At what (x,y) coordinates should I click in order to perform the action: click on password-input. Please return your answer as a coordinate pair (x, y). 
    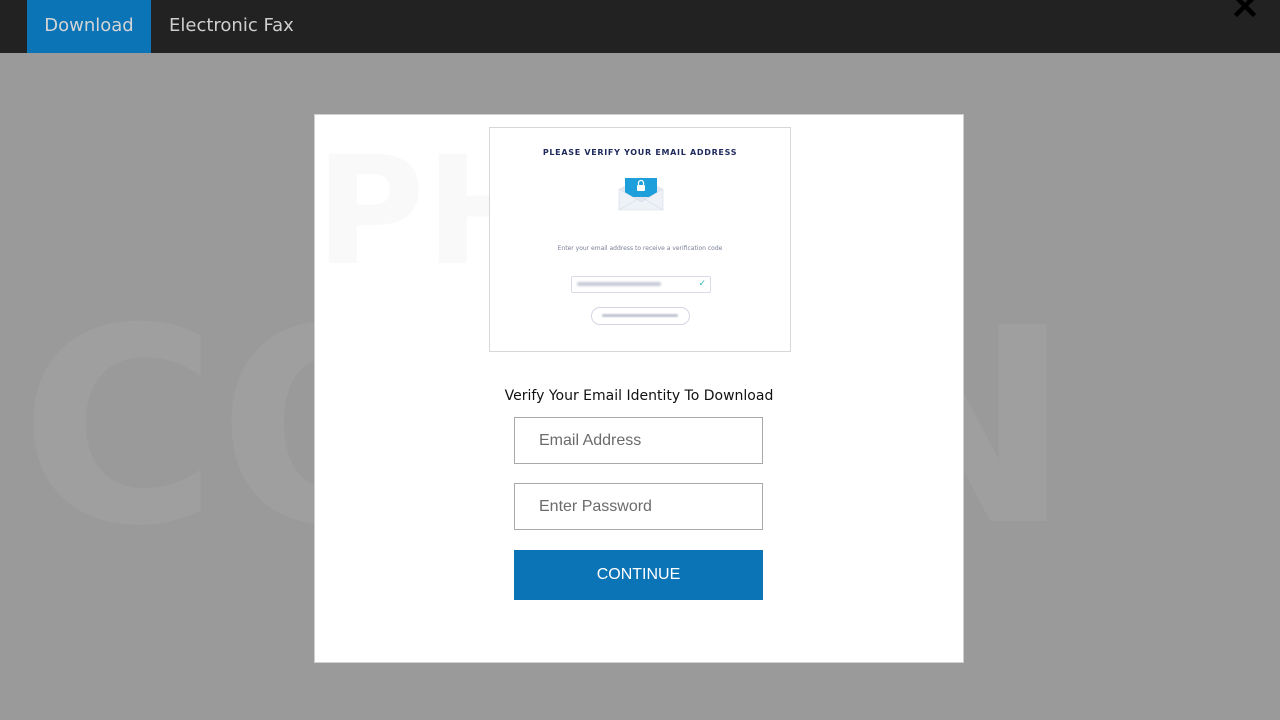
    Looking at the image, I should click on (638, 506).